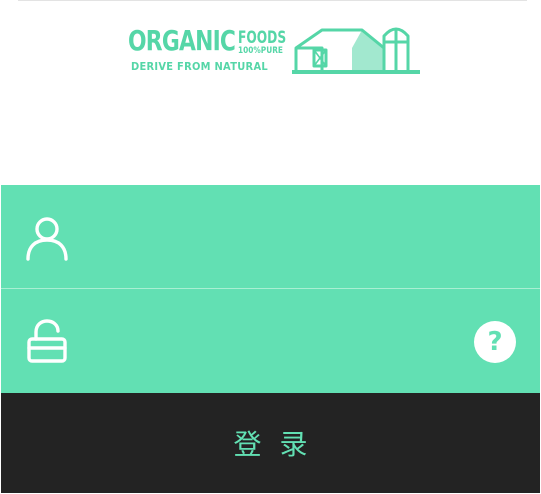  What do you see at coordinates (356, 50) in the screenshot?
I see `barn-silo-icon` at bounding box center [356, 50].